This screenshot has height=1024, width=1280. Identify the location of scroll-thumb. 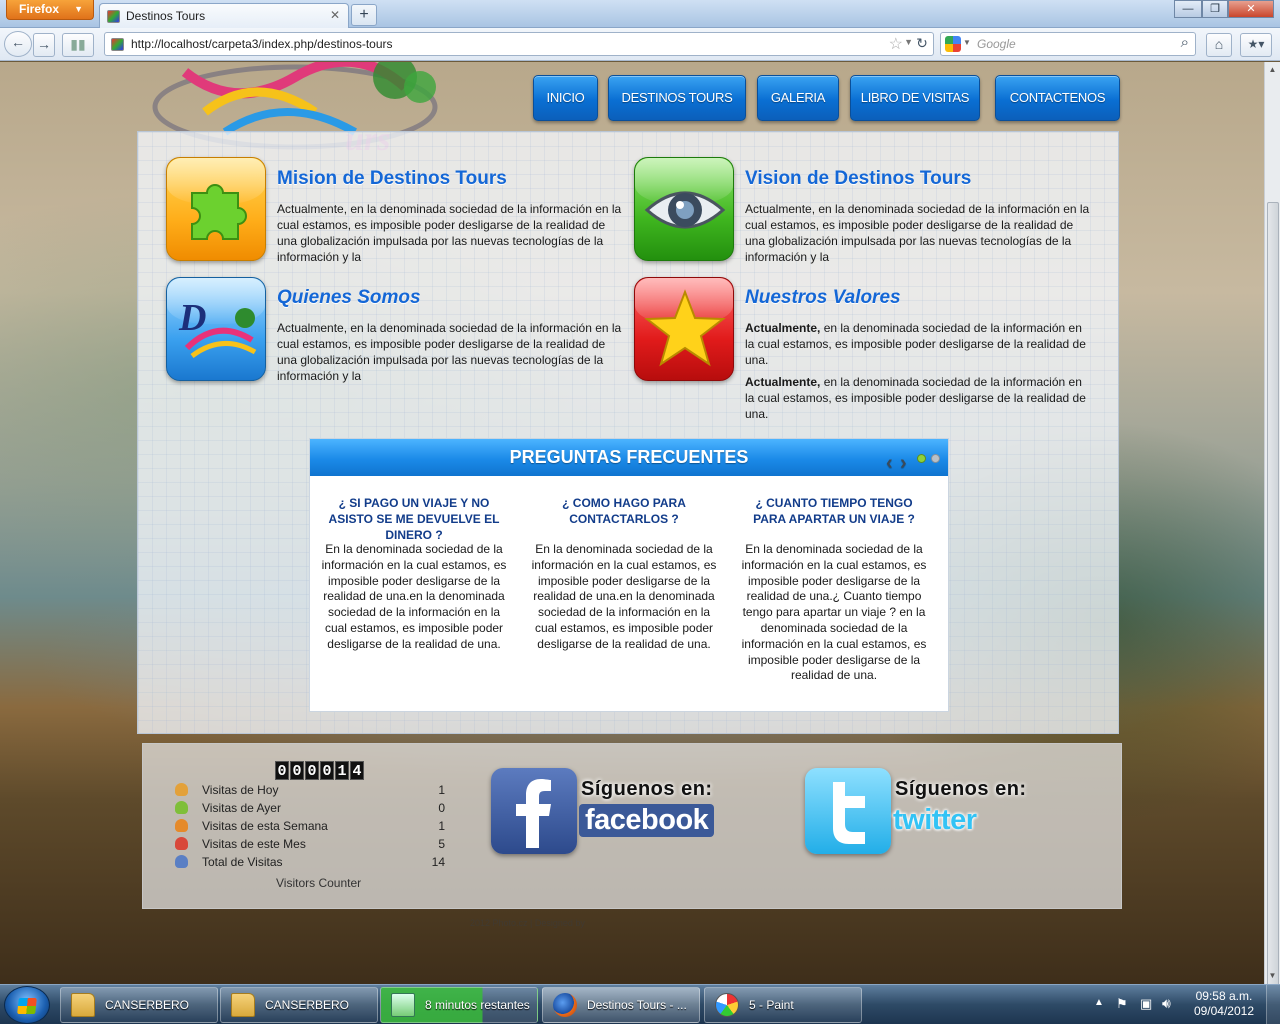
(1273, 613).